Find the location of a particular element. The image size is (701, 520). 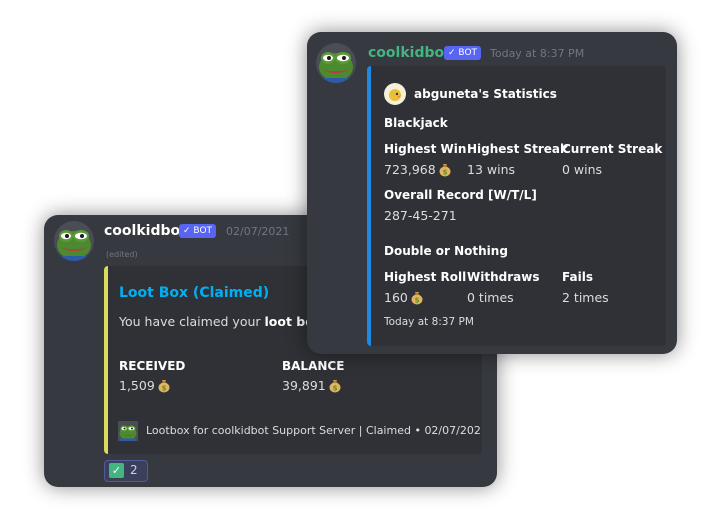

overall-record-field-value: 287-45-271 is located at coordinates (420, 215).